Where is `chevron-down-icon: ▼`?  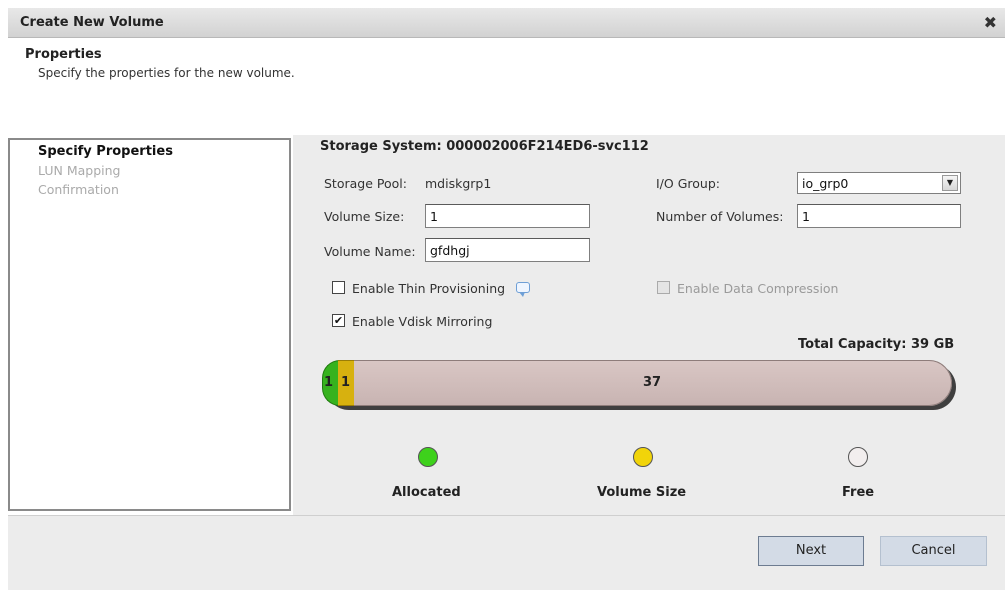
chevron-down-icon: ▼ is located at coordinates (950, 183).